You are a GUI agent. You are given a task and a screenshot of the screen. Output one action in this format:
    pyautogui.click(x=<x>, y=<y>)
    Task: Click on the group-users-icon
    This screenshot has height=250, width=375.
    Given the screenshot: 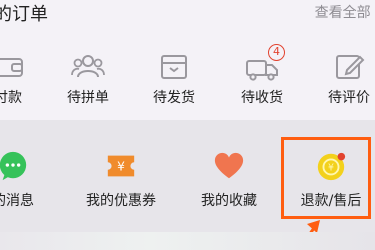 What is the action you would take?
    pyautogui.click(x=88, y=66)
    